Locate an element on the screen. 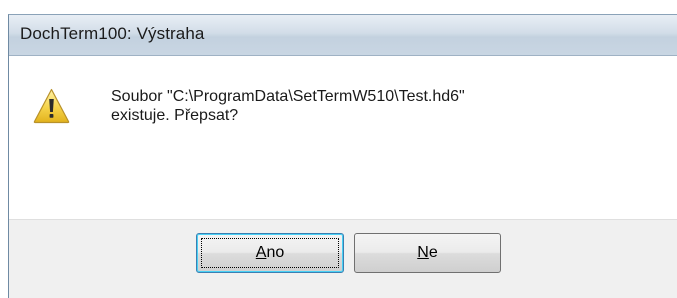 The width and height of the screenshot is (677, 298). title-bar: DochTerm100: Výstraha is located at coordinates (343, 35).